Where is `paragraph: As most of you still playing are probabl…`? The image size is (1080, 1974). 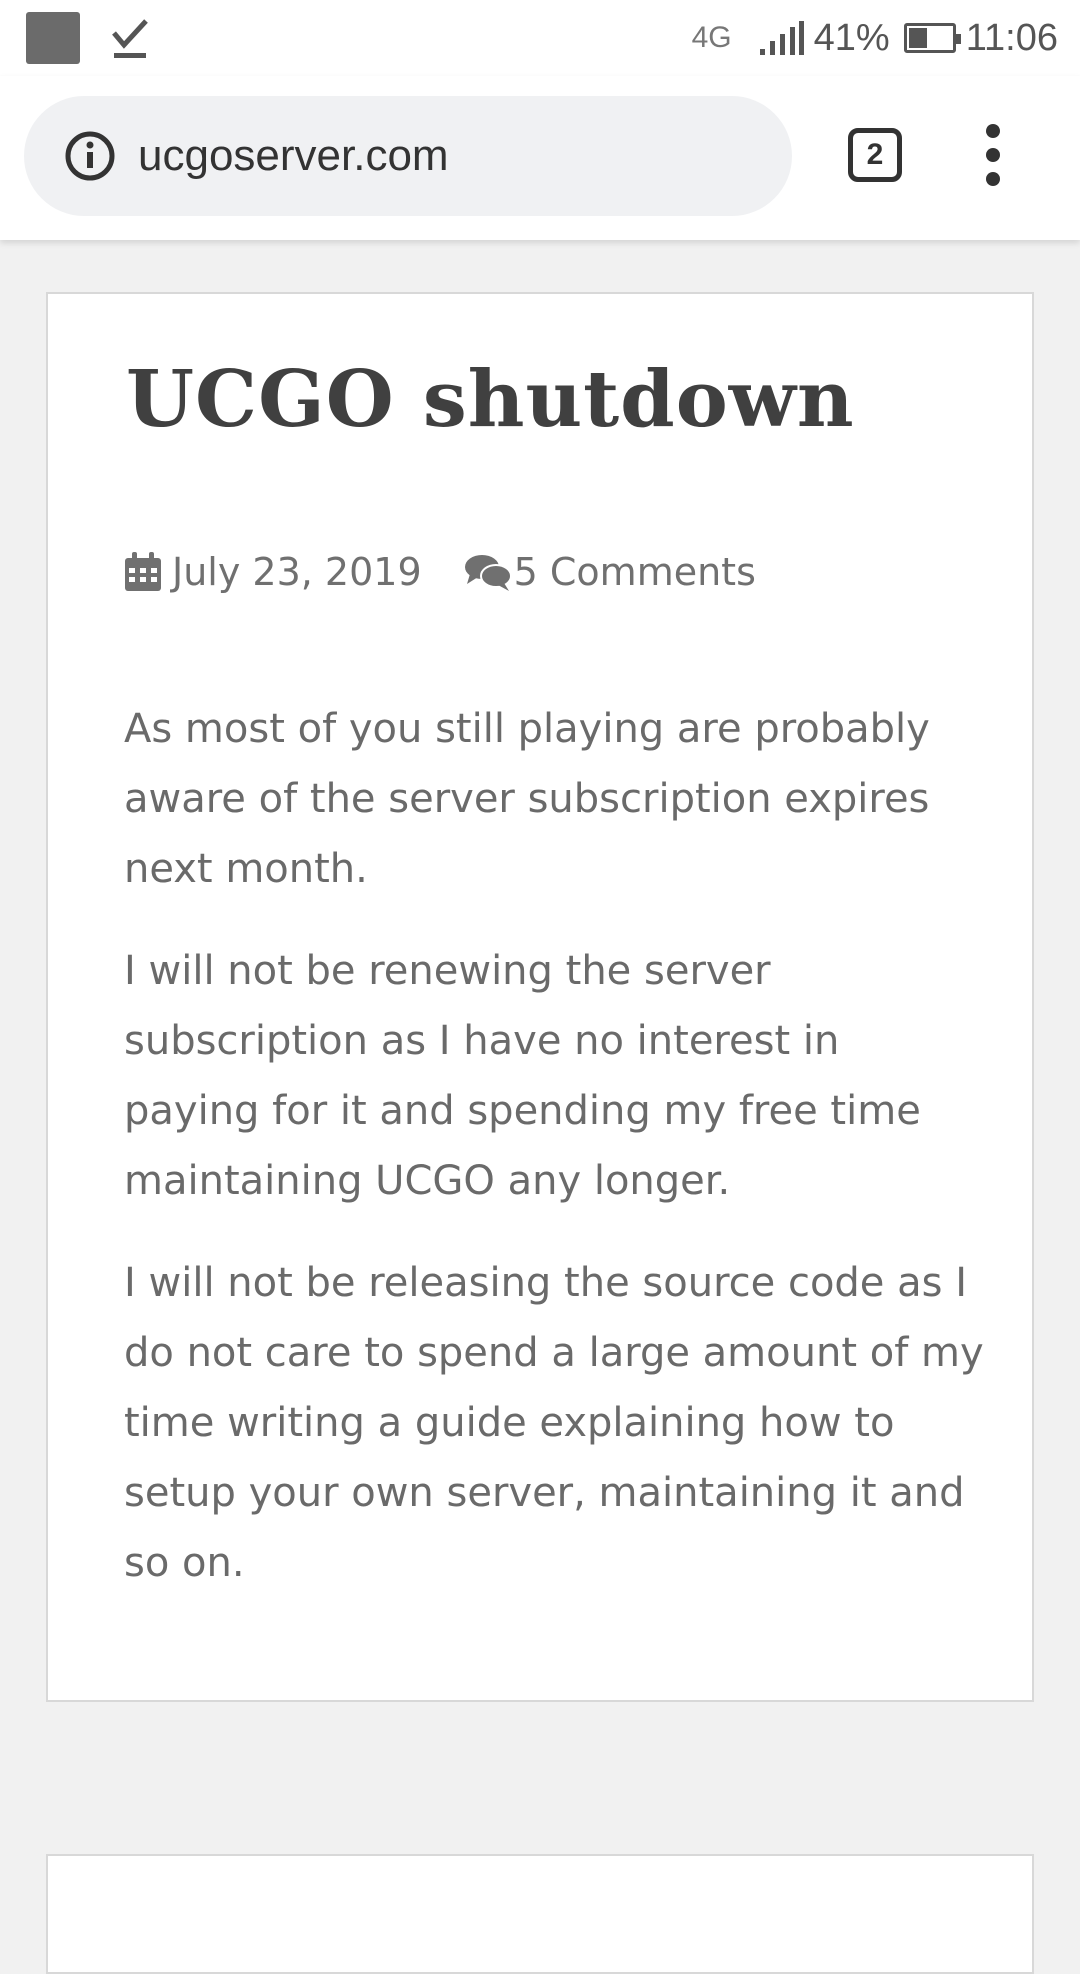 paragraph: As most of you still playing are probabl… is located at coordinates (527, 799).